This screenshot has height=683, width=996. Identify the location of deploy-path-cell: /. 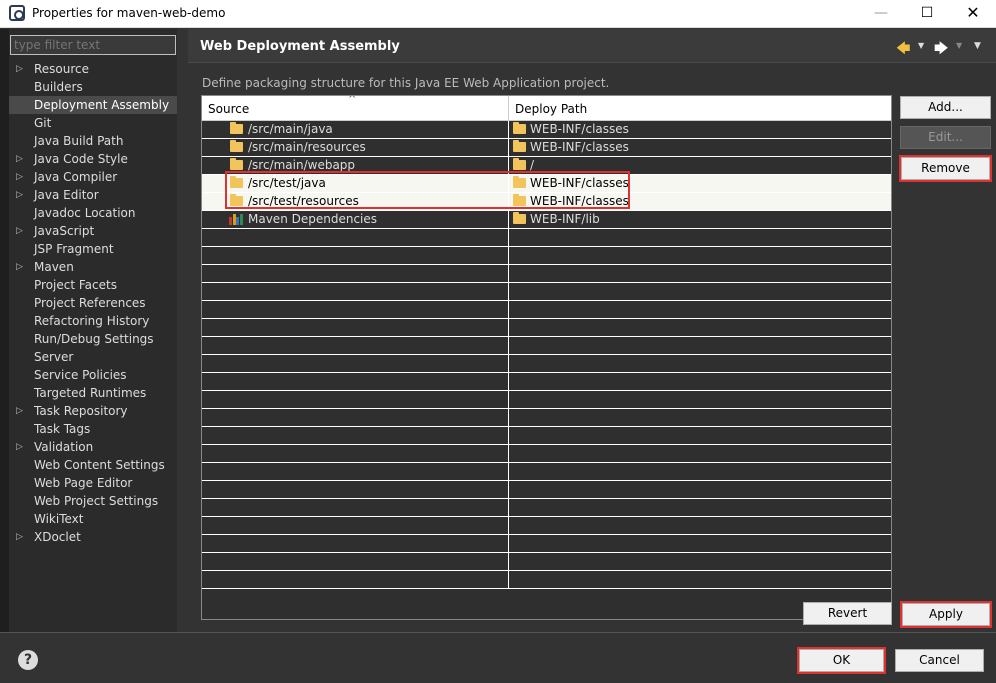
(532, 165).